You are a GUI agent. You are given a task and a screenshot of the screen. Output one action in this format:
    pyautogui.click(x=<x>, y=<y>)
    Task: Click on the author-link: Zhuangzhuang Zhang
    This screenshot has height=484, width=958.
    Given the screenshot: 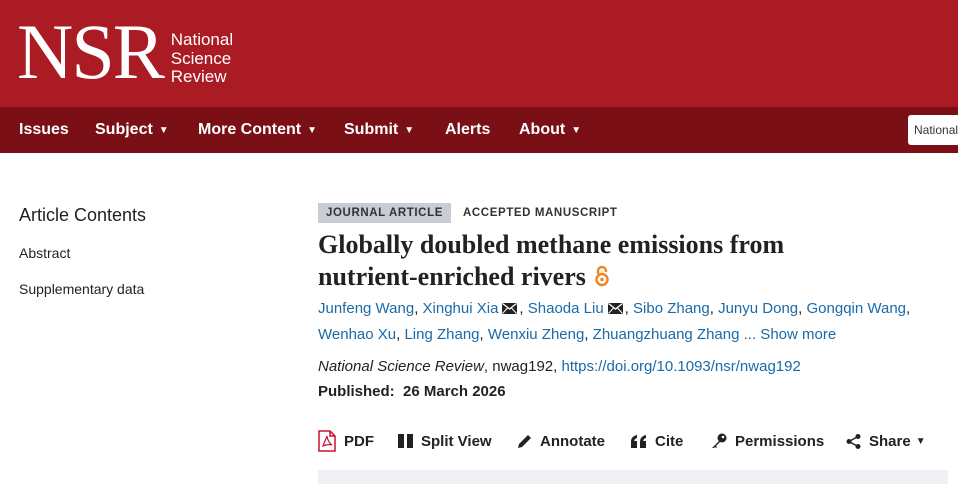 What is the action you would take?
    pyautogui.click(x=666, y=334)
    